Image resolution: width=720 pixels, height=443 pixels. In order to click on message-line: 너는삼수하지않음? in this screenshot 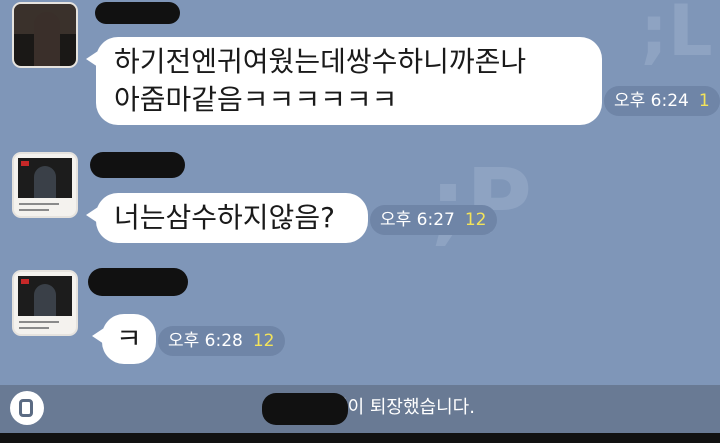, I will do `click(224, 217)`.